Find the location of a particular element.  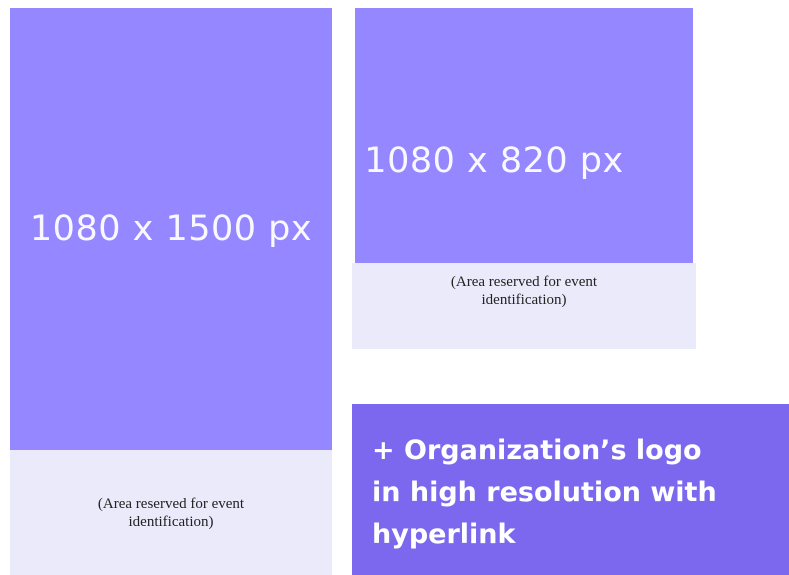

tall-caption-text: (Area reserved for event identification) is located at coordinates (171, 512).